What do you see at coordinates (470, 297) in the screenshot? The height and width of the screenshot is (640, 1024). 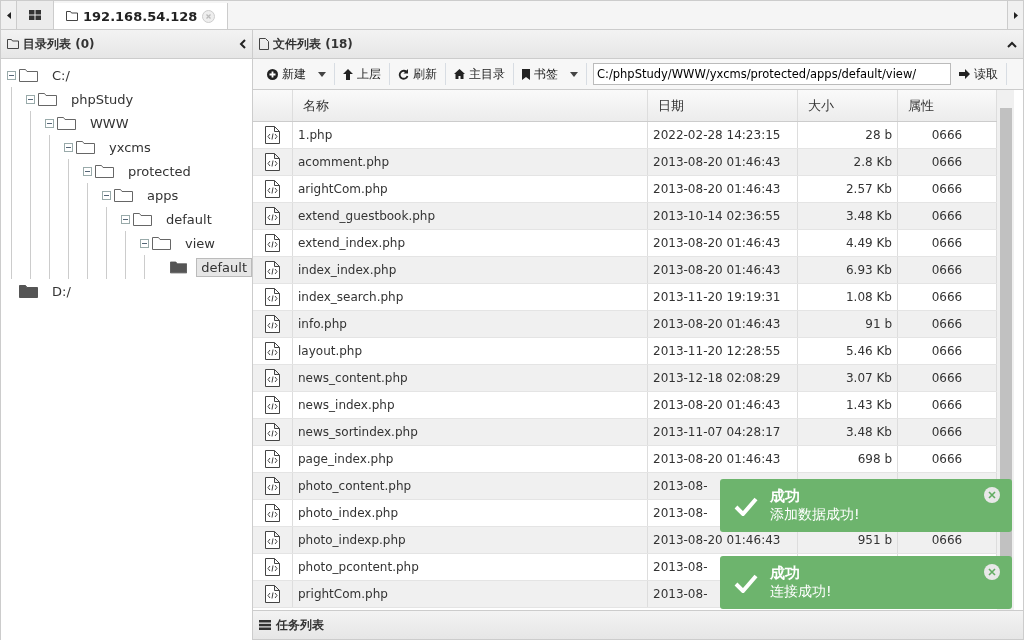 I see `file-name: index_search.php` at bounding box center [470, 297].